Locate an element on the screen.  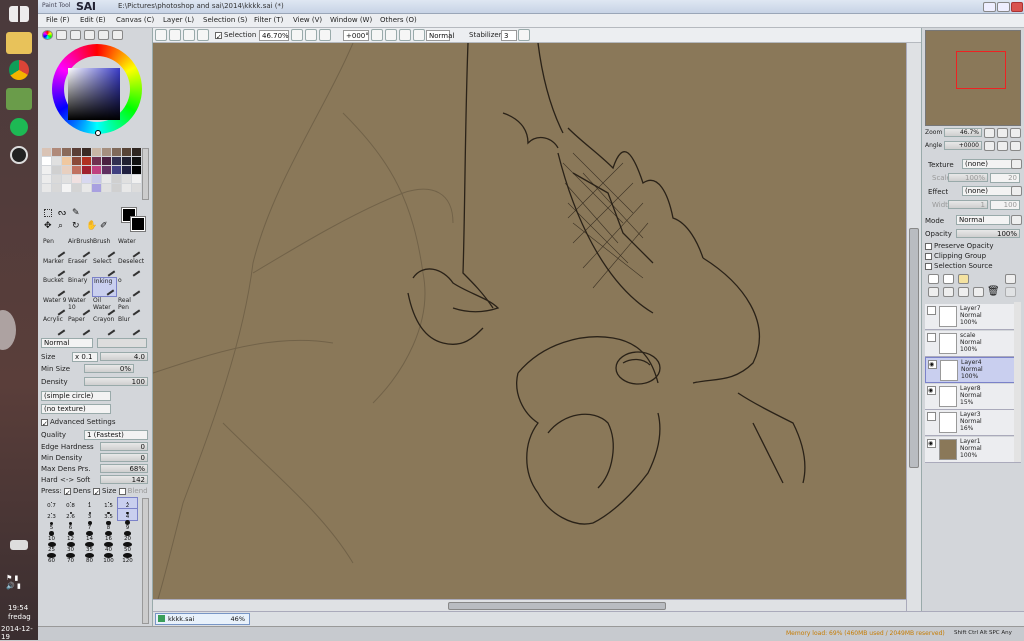
brush-preset-scrollbar is located at coordinates (145, 561).